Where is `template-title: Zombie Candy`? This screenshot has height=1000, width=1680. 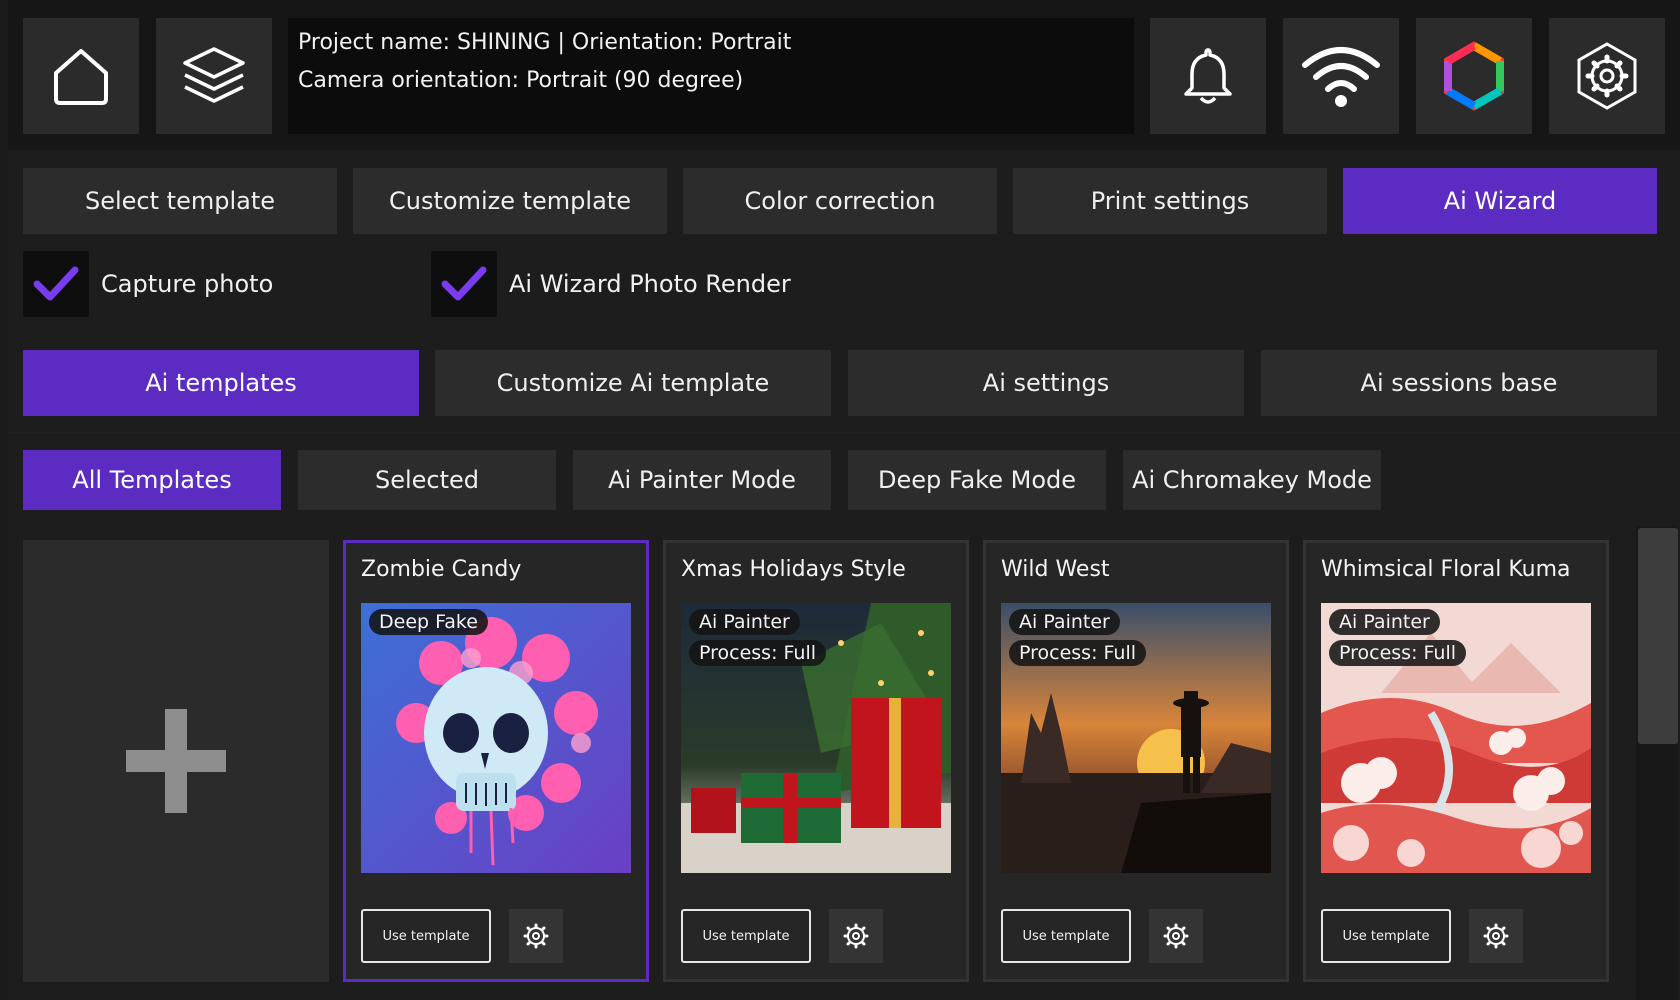
template-title: Zombie Candy is located at coordinates (441, 569).